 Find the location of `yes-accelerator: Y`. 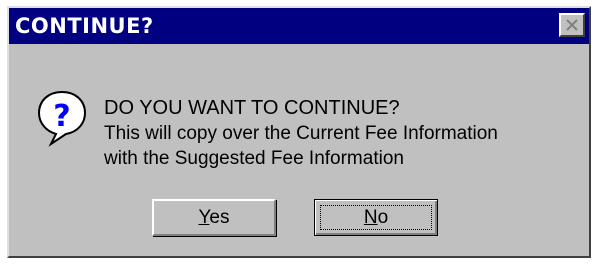

yes-accelerator: Y is located at coordinates (204, 217).